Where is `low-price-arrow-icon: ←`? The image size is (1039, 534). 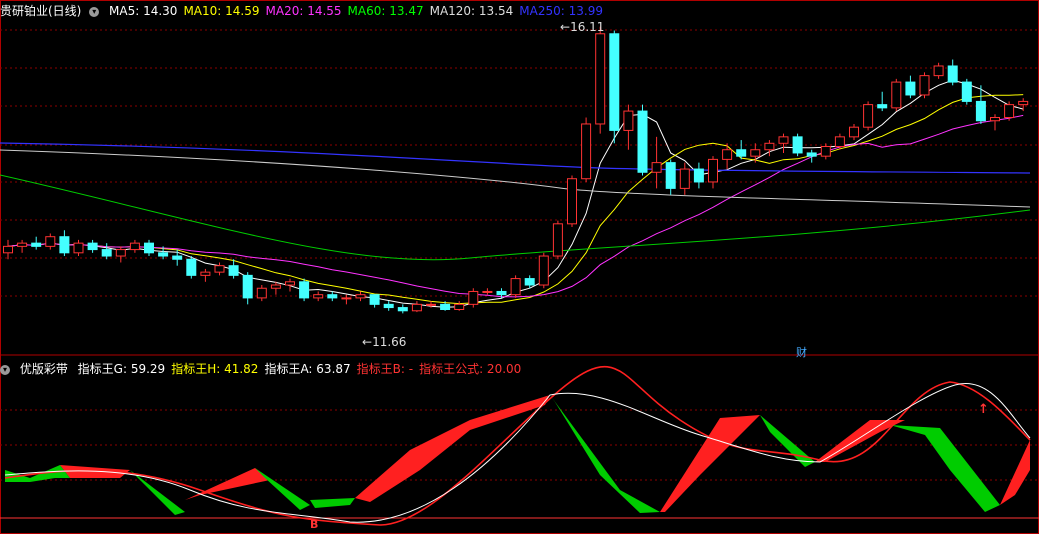 low-price-arrow-icon: ← is located at coordinates (367, 342).